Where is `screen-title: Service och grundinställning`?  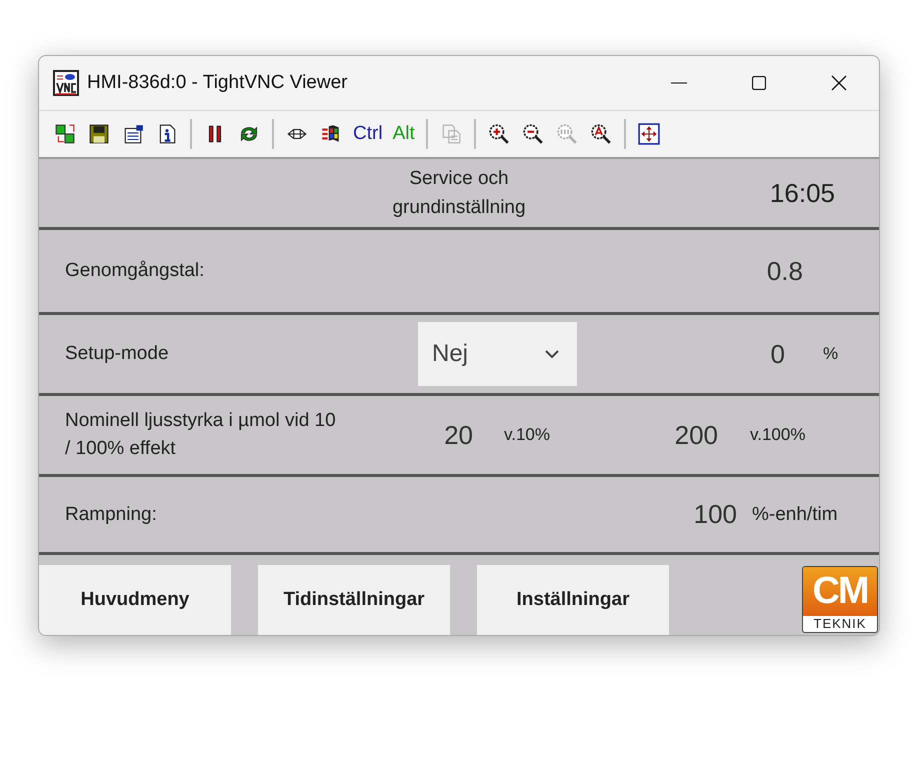 screen-title: Service och grundinställning is located at coordinates (459, 193).